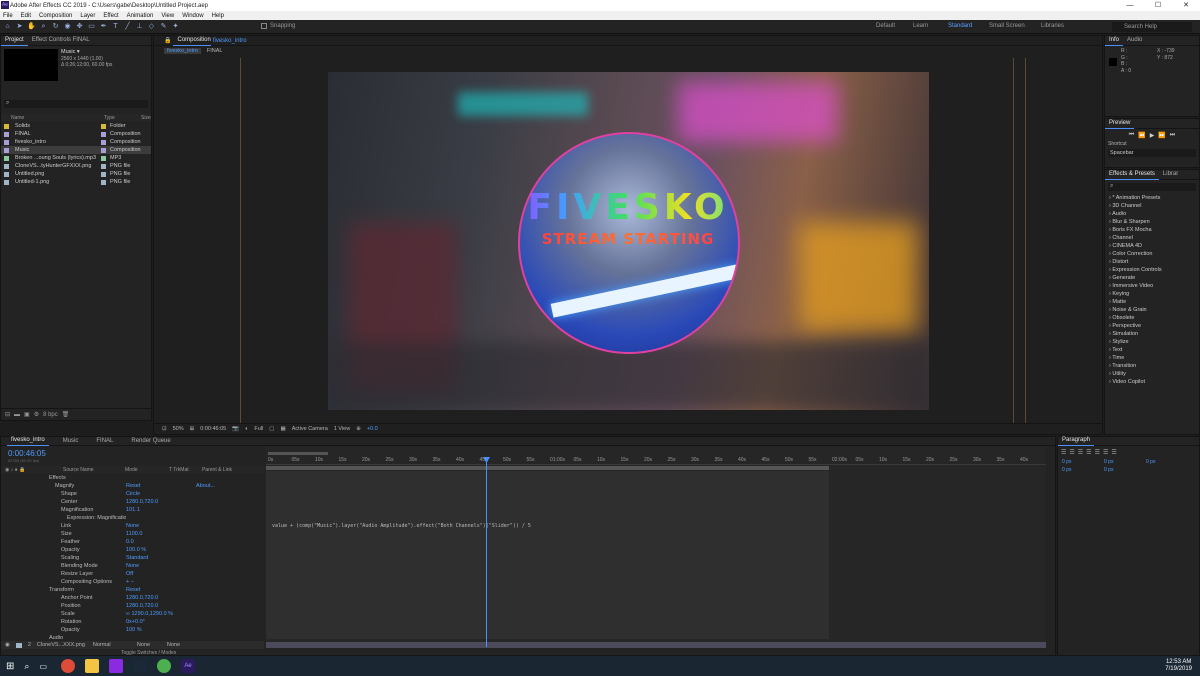  I want to click on property-value: Standard, so click(161, 558).